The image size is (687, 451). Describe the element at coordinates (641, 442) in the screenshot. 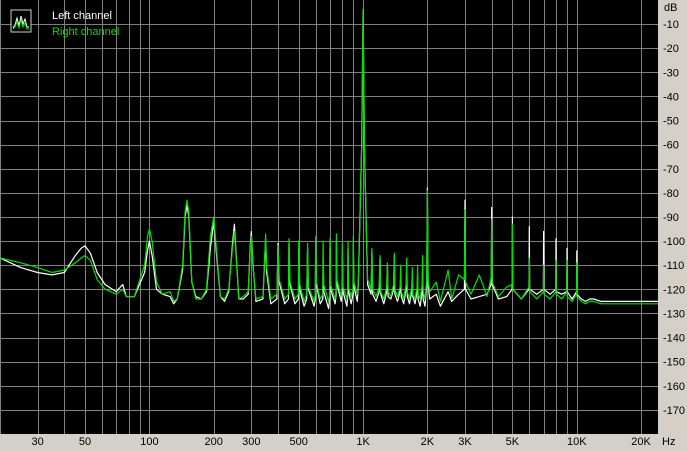

I see `x-tick-label: 20K` at that location.